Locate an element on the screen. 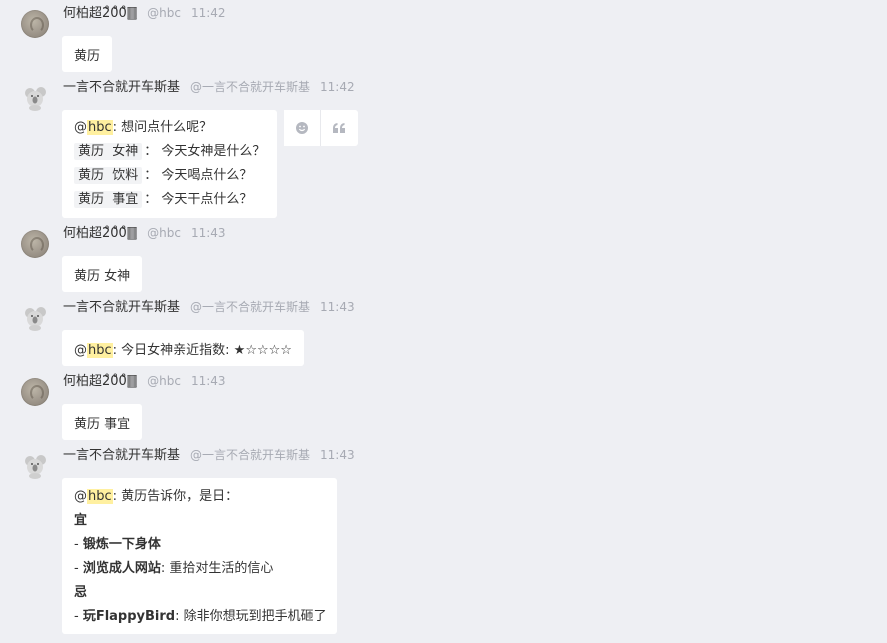  section-label-good: 宜 is located at coordinates (81, 520).